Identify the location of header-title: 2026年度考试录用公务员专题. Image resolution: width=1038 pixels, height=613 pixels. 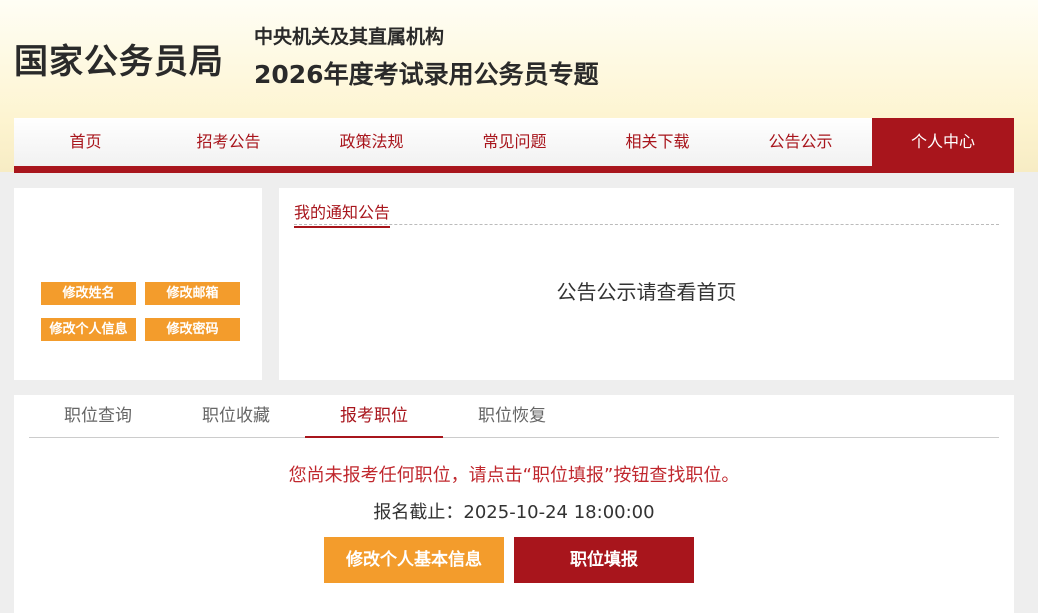
(426, 74).